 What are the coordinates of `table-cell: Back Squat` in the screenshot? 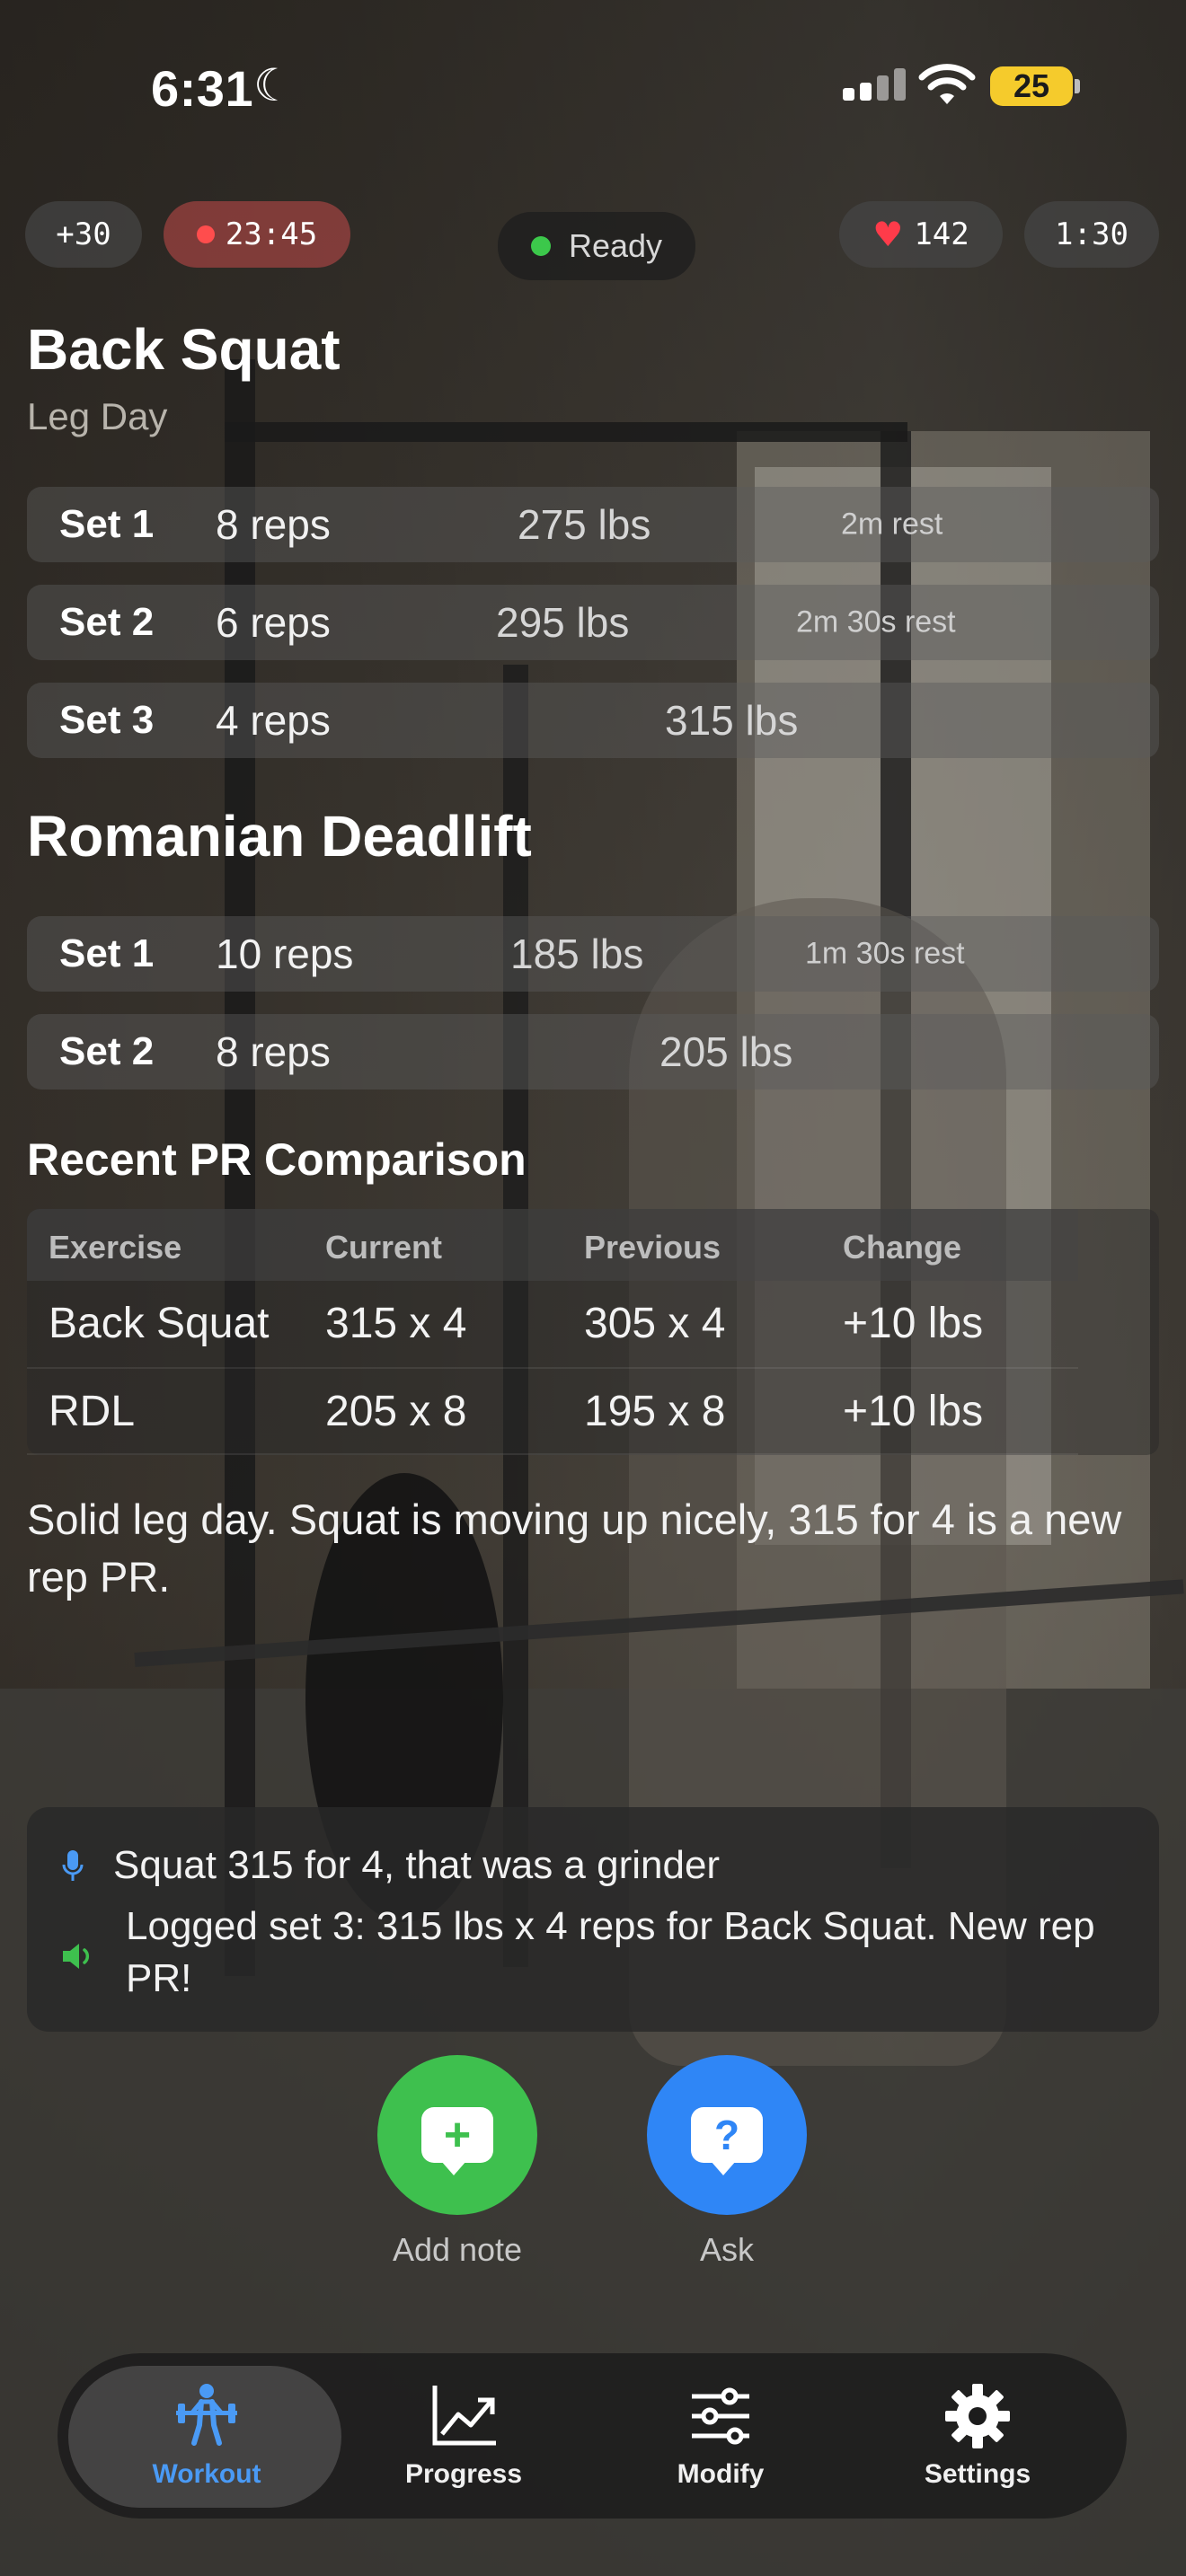 It's located at (159, 1323).